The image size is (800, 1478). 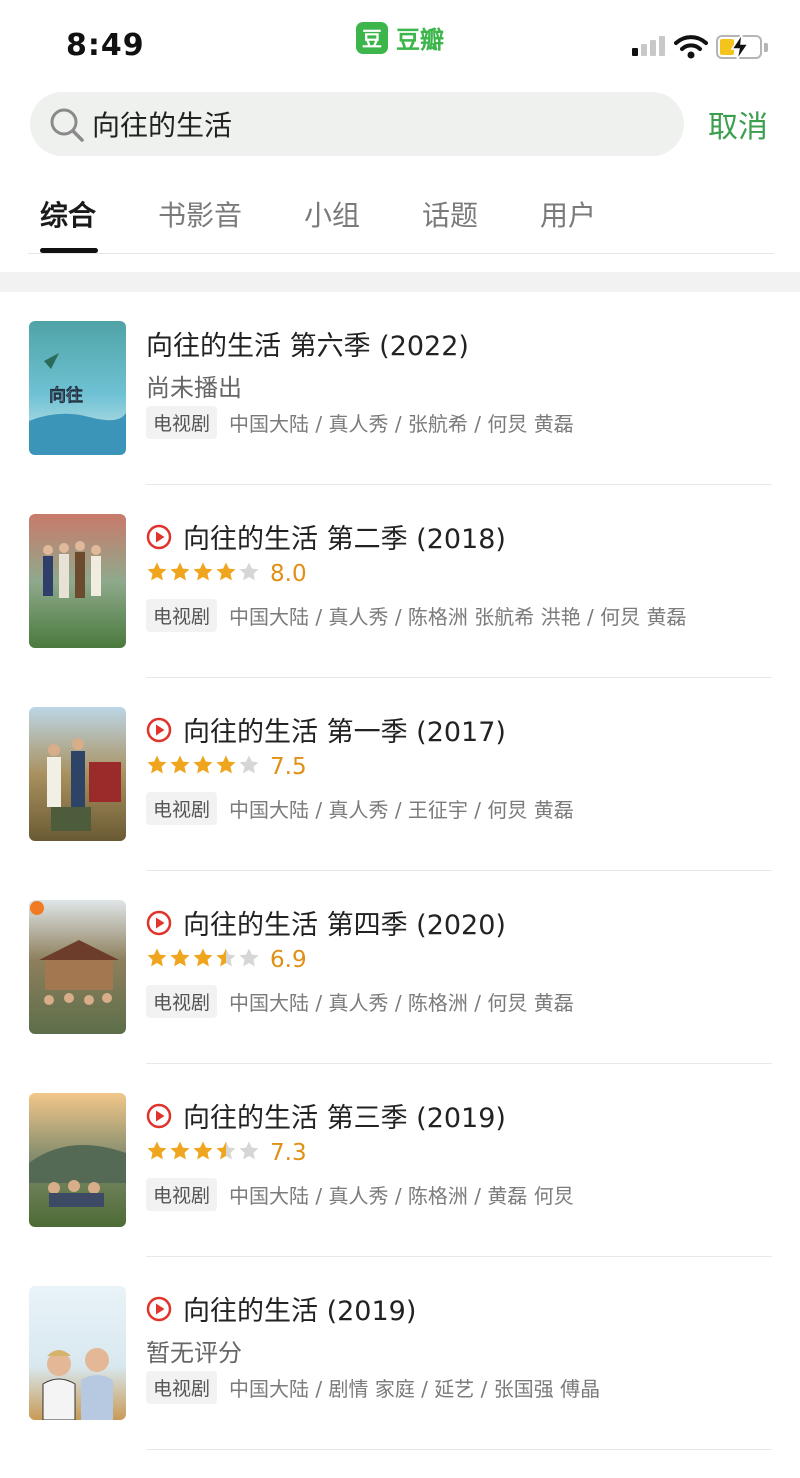 What do you see at coordinates (691, 47) in the screenshot?
I see `wifi-icon` at bounding box center [691, 47].